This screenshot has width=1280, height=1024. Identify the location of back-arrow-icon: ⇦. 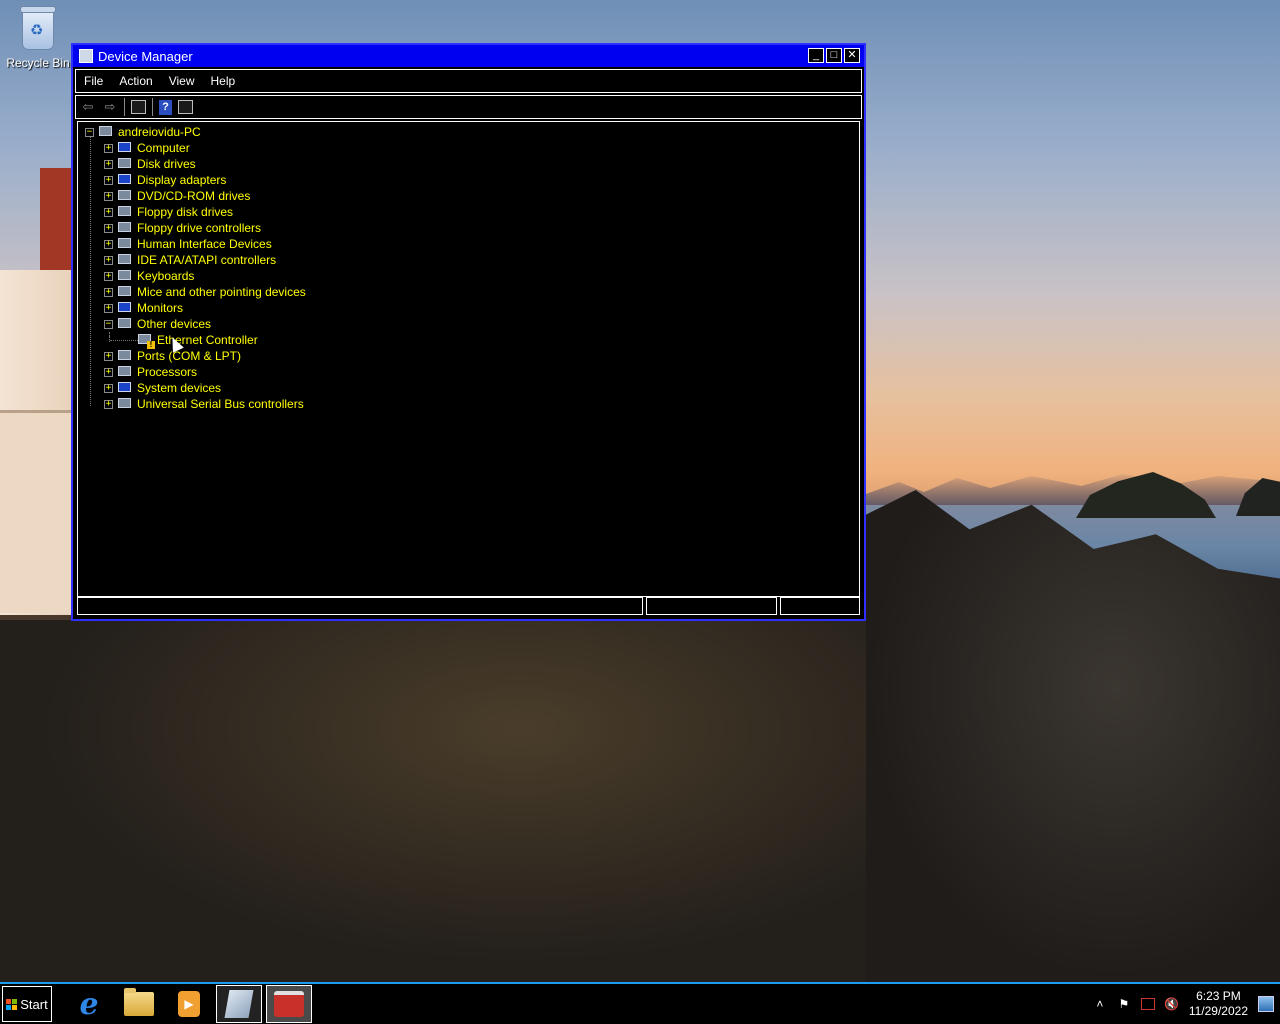
(88, 107).